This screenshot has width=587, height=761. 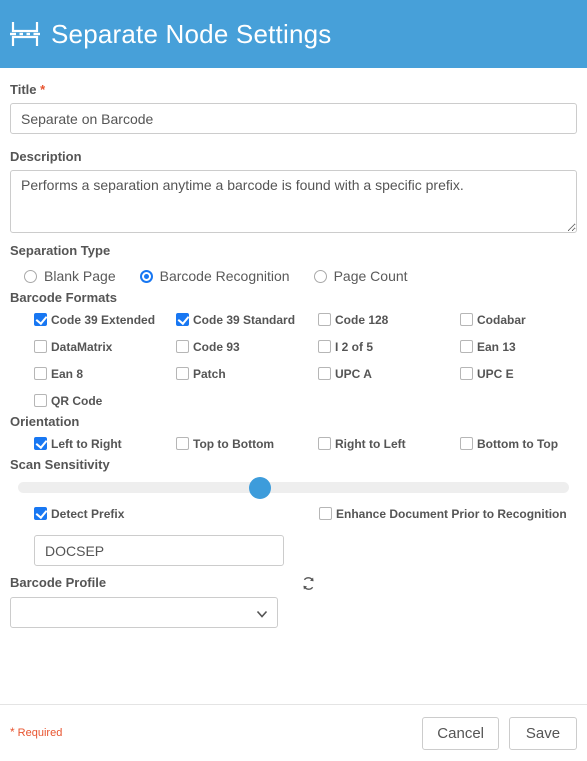 I want to click on title-required-star: *, so click(x=43, y=89).